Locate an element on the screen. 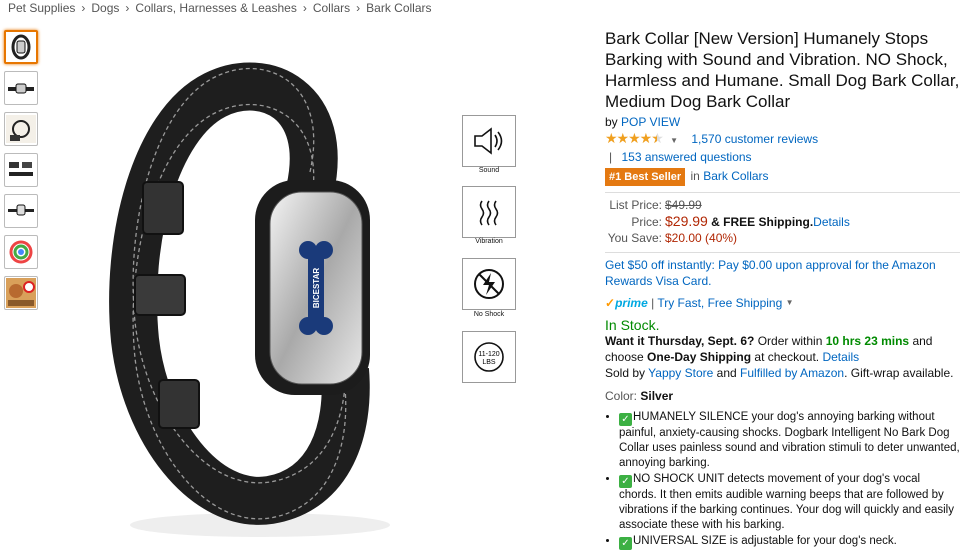  best-seller-category-link: Bark Collars is located at coordinates (735, 176).